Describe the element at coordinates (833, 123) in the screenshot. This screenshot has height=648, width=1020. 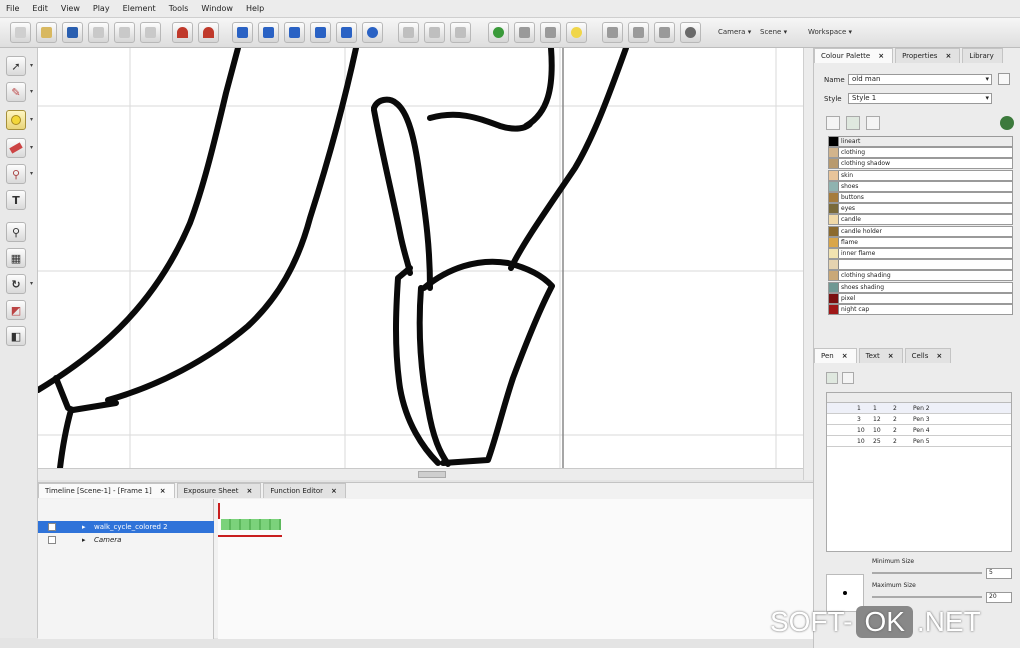
I see `add-colour-button` at that location.